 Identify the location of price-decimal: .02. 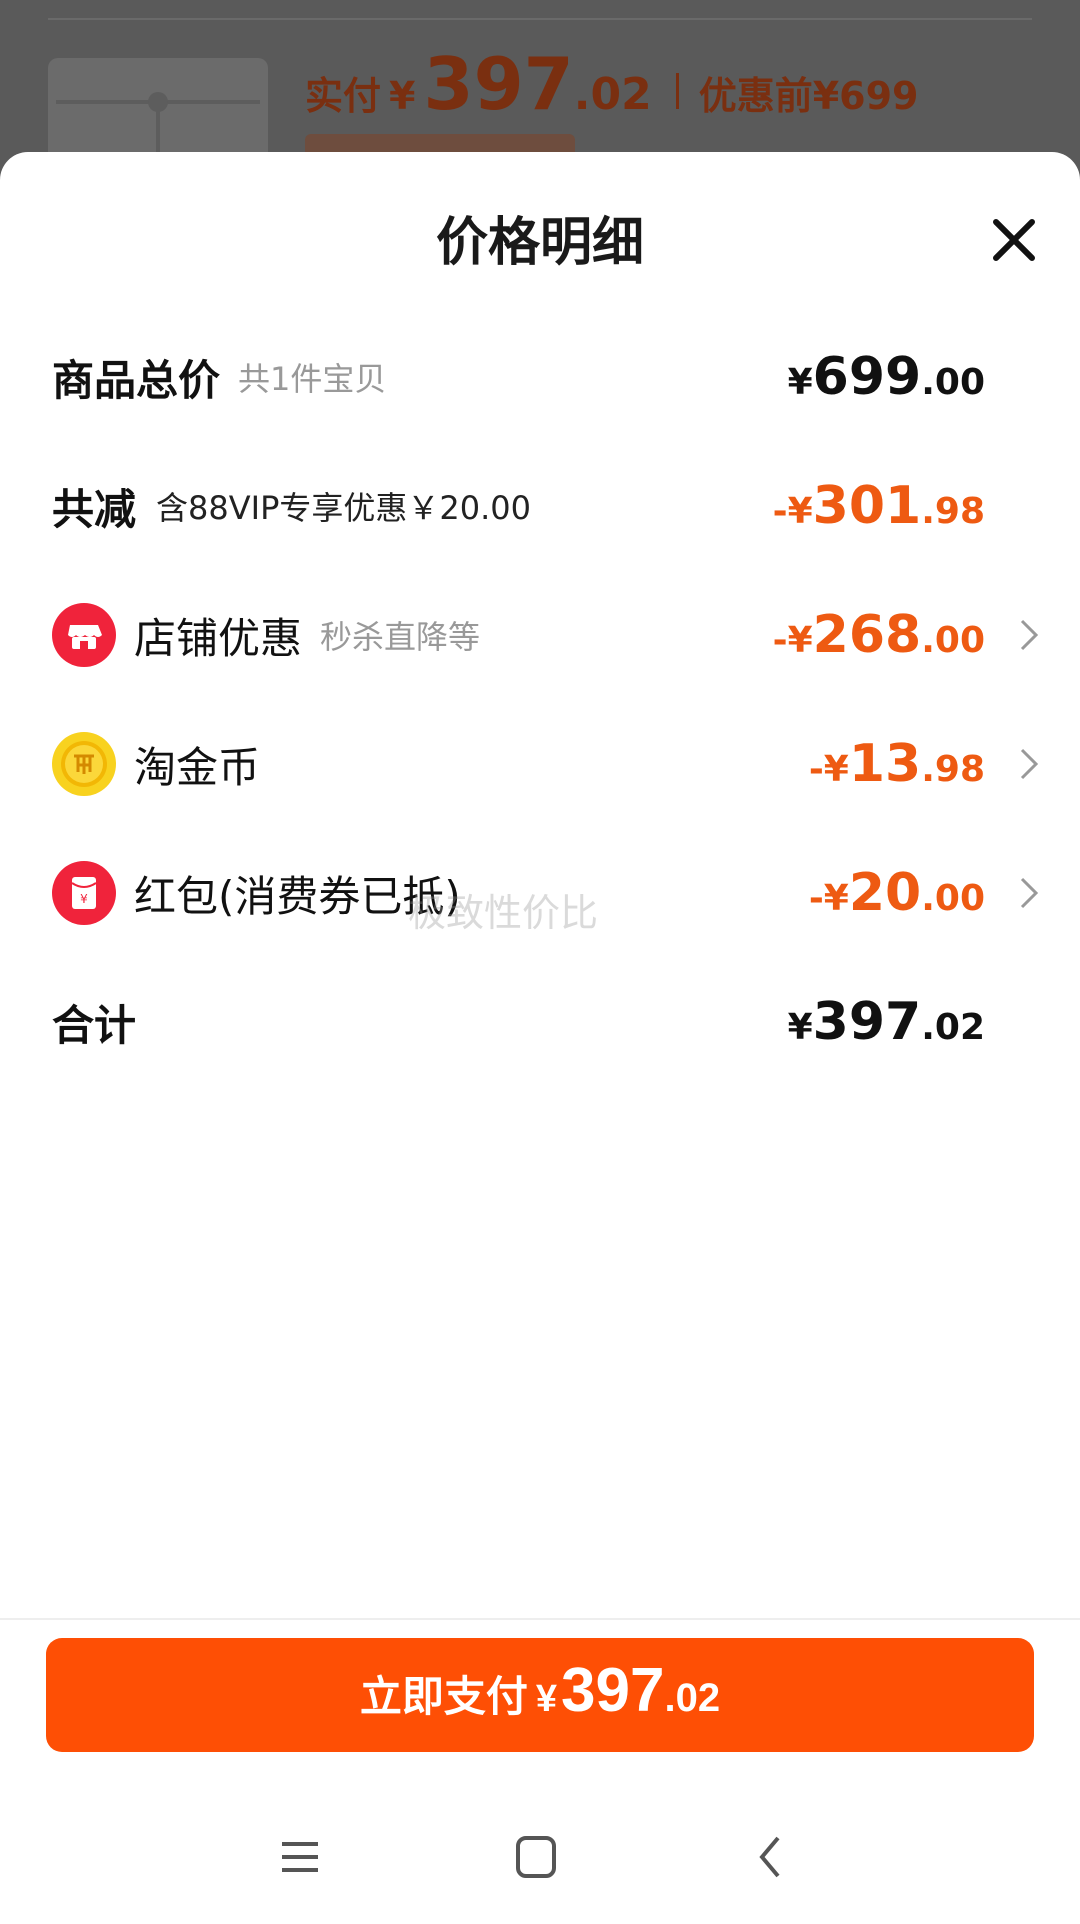
(612, 94).